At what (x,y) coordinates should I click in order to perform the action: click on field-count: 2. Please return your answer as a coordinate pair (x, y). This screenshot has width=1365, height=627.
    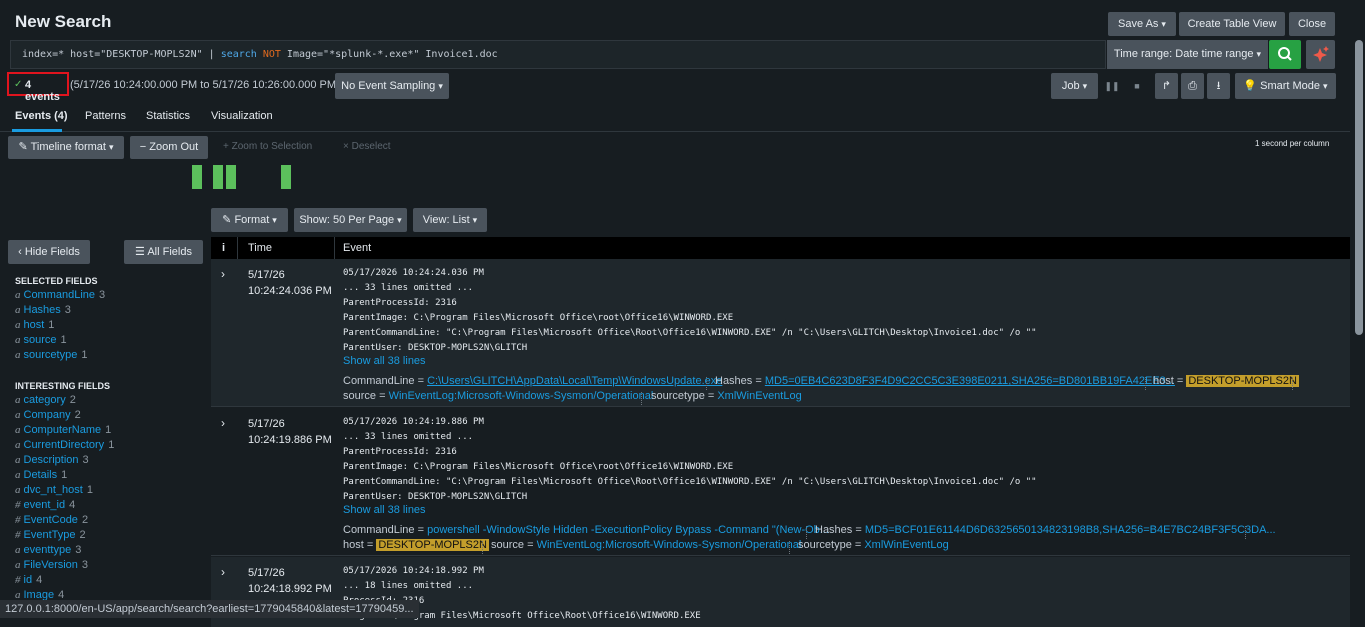
    Looking at the image, I should click on (72, 400).